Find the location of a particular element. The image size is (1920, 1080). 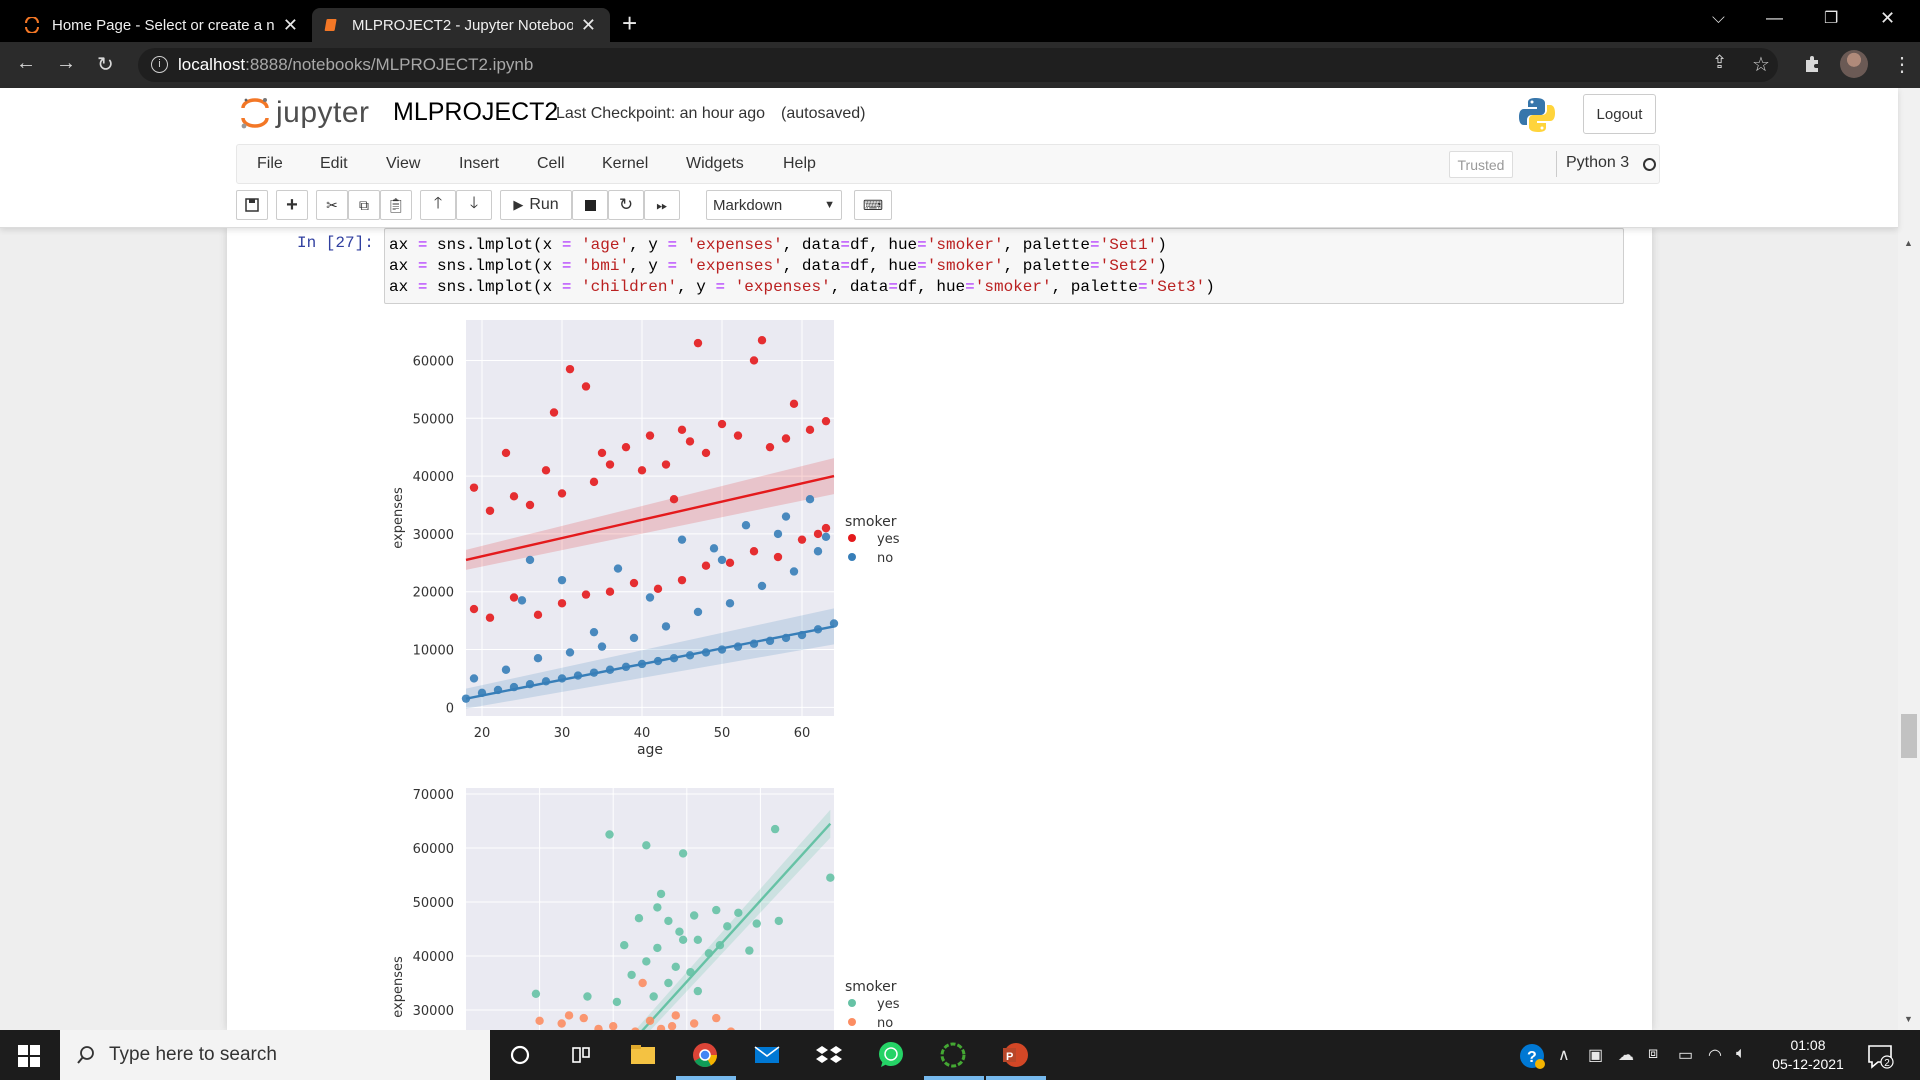

copy-button: ⧉ is located at coordinates (364, 205).